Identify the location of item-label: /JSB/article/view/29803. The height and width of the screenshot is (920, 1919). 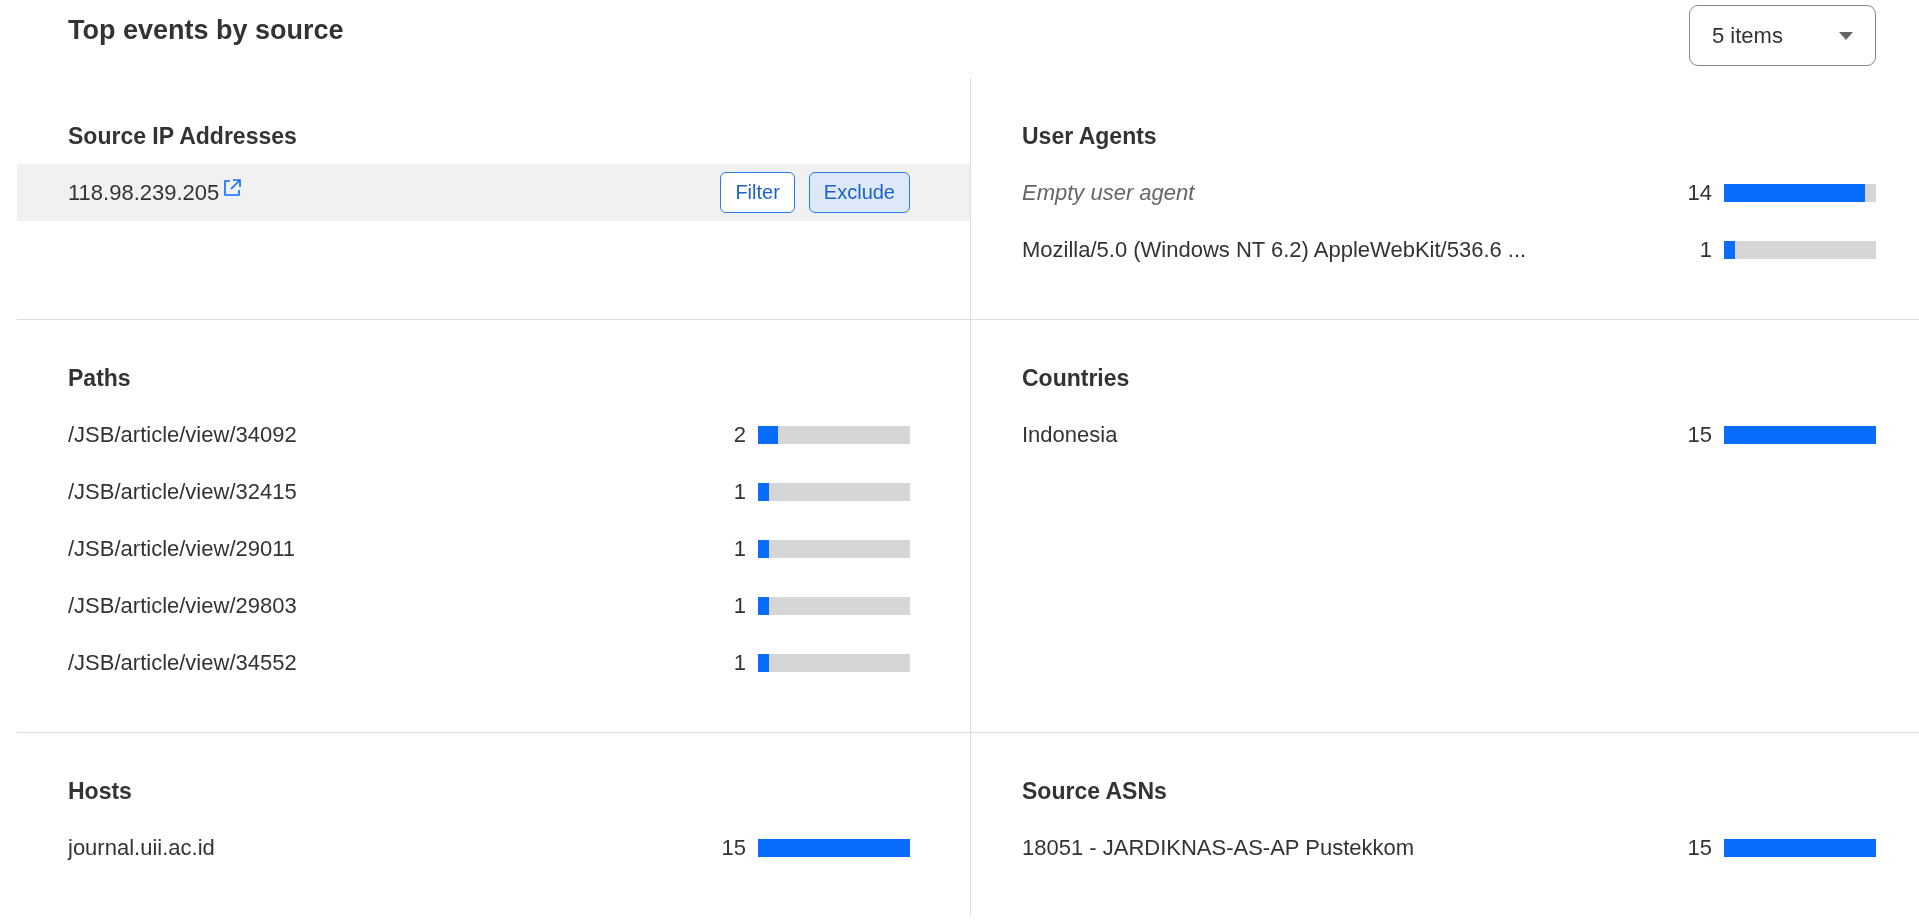
(183, 605).